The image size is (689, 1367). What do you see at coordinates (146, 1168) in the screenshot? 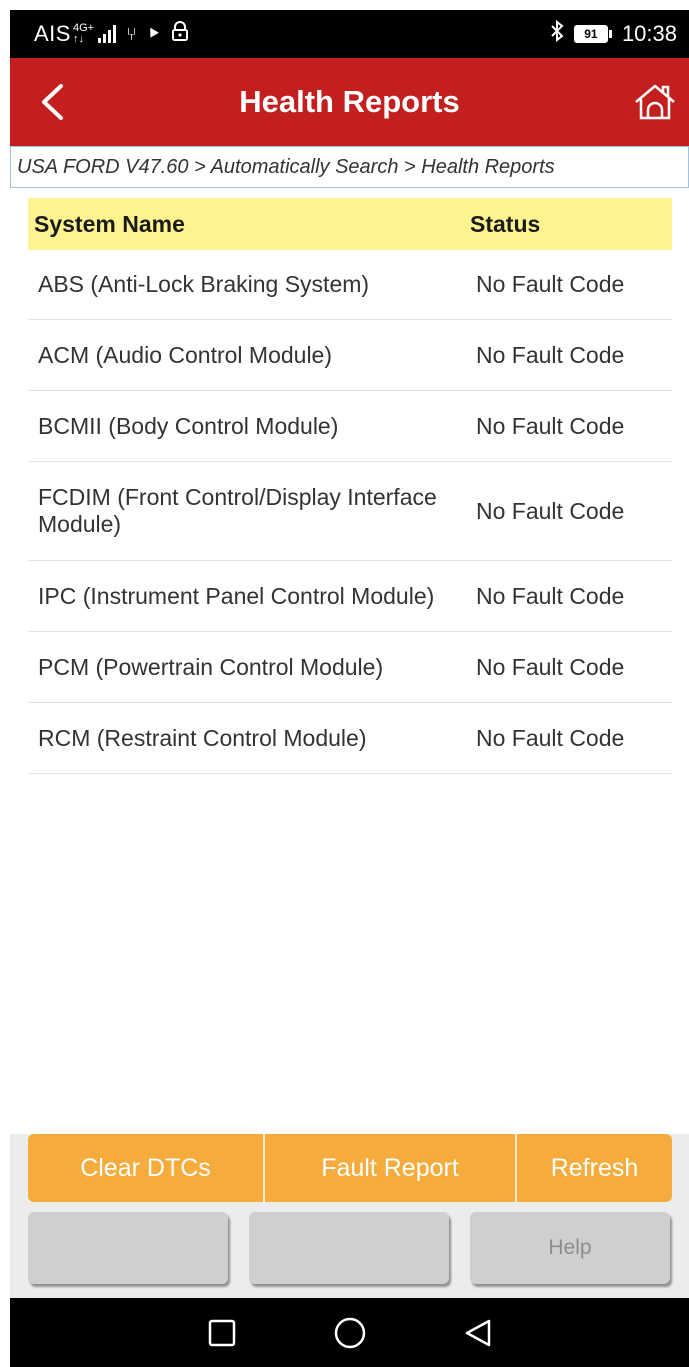
I see `clear-dtcs-button: Clear DTCs` at bounding box center [146, 1168].